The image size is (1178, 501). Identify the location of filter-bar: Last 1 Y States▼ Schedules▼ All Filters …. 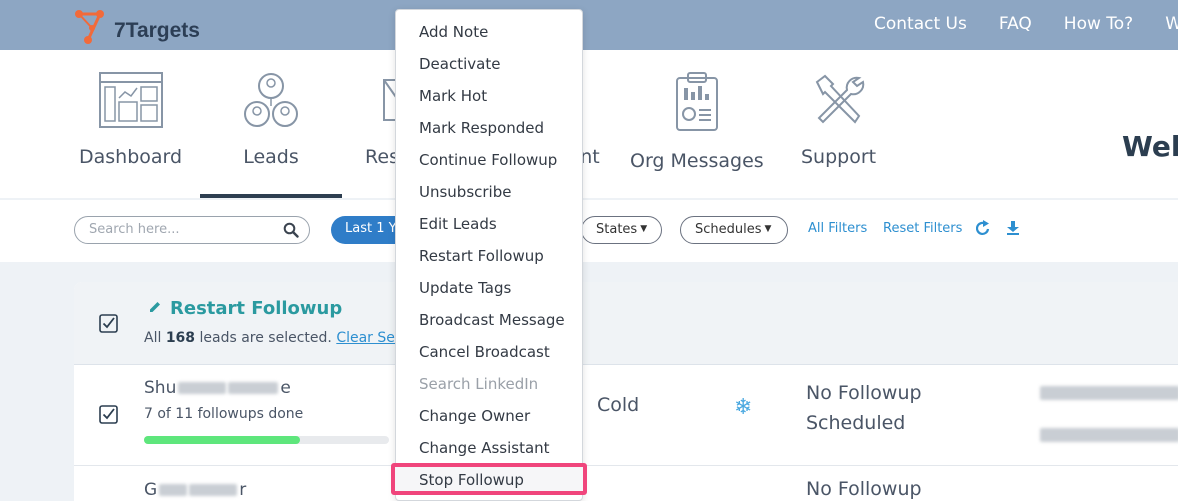
(589, 231).